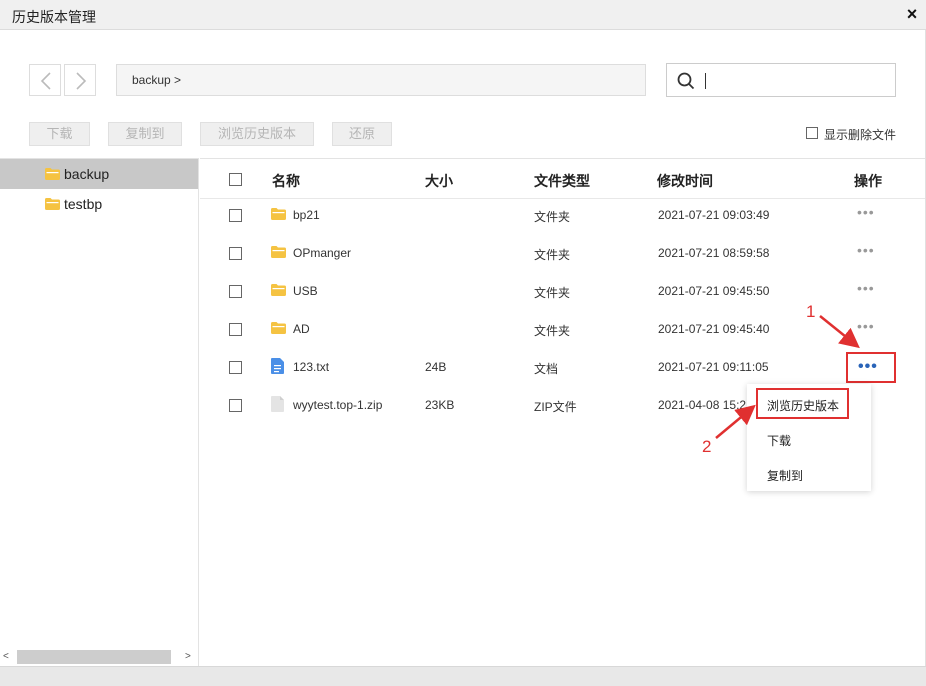 Image resolution: width=926 pixels, height=686 pixels. Describe the element at coordinates (787, 377) in the screenshot. I see `annotation-arrows` at that location.